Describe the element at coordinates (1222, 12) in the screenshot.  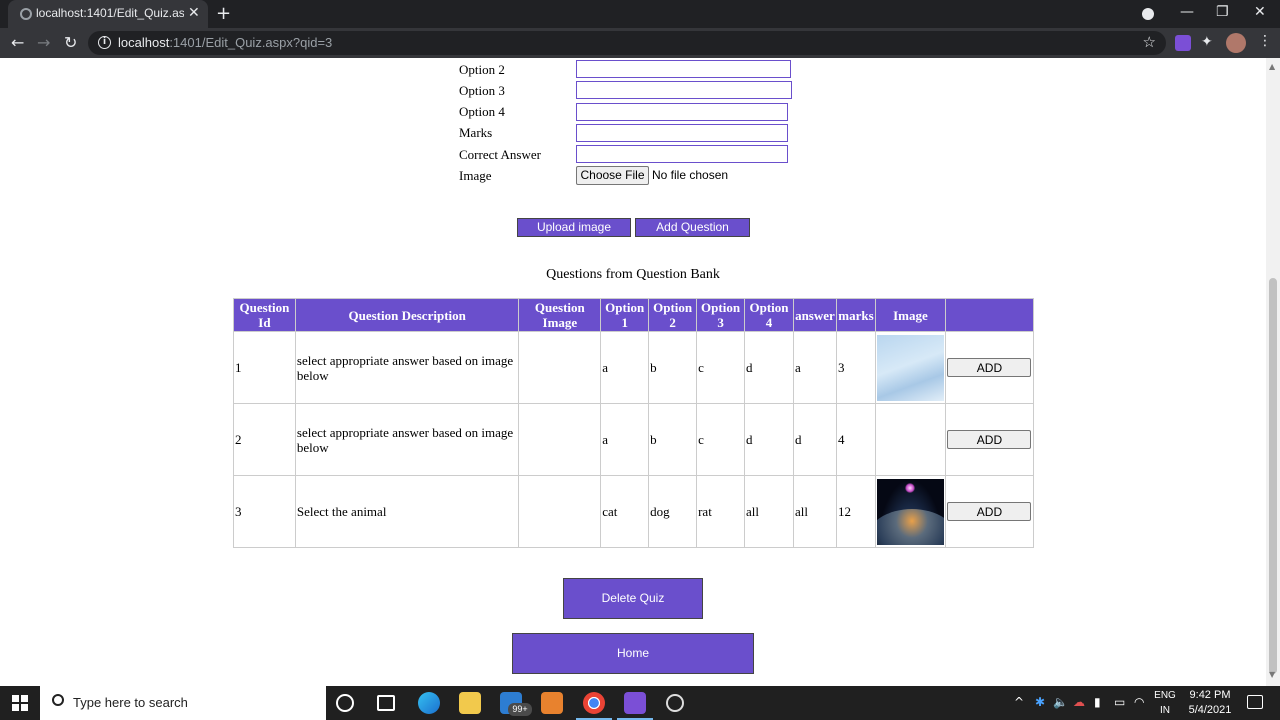
I see `maximize-icon: ❐` at that location.